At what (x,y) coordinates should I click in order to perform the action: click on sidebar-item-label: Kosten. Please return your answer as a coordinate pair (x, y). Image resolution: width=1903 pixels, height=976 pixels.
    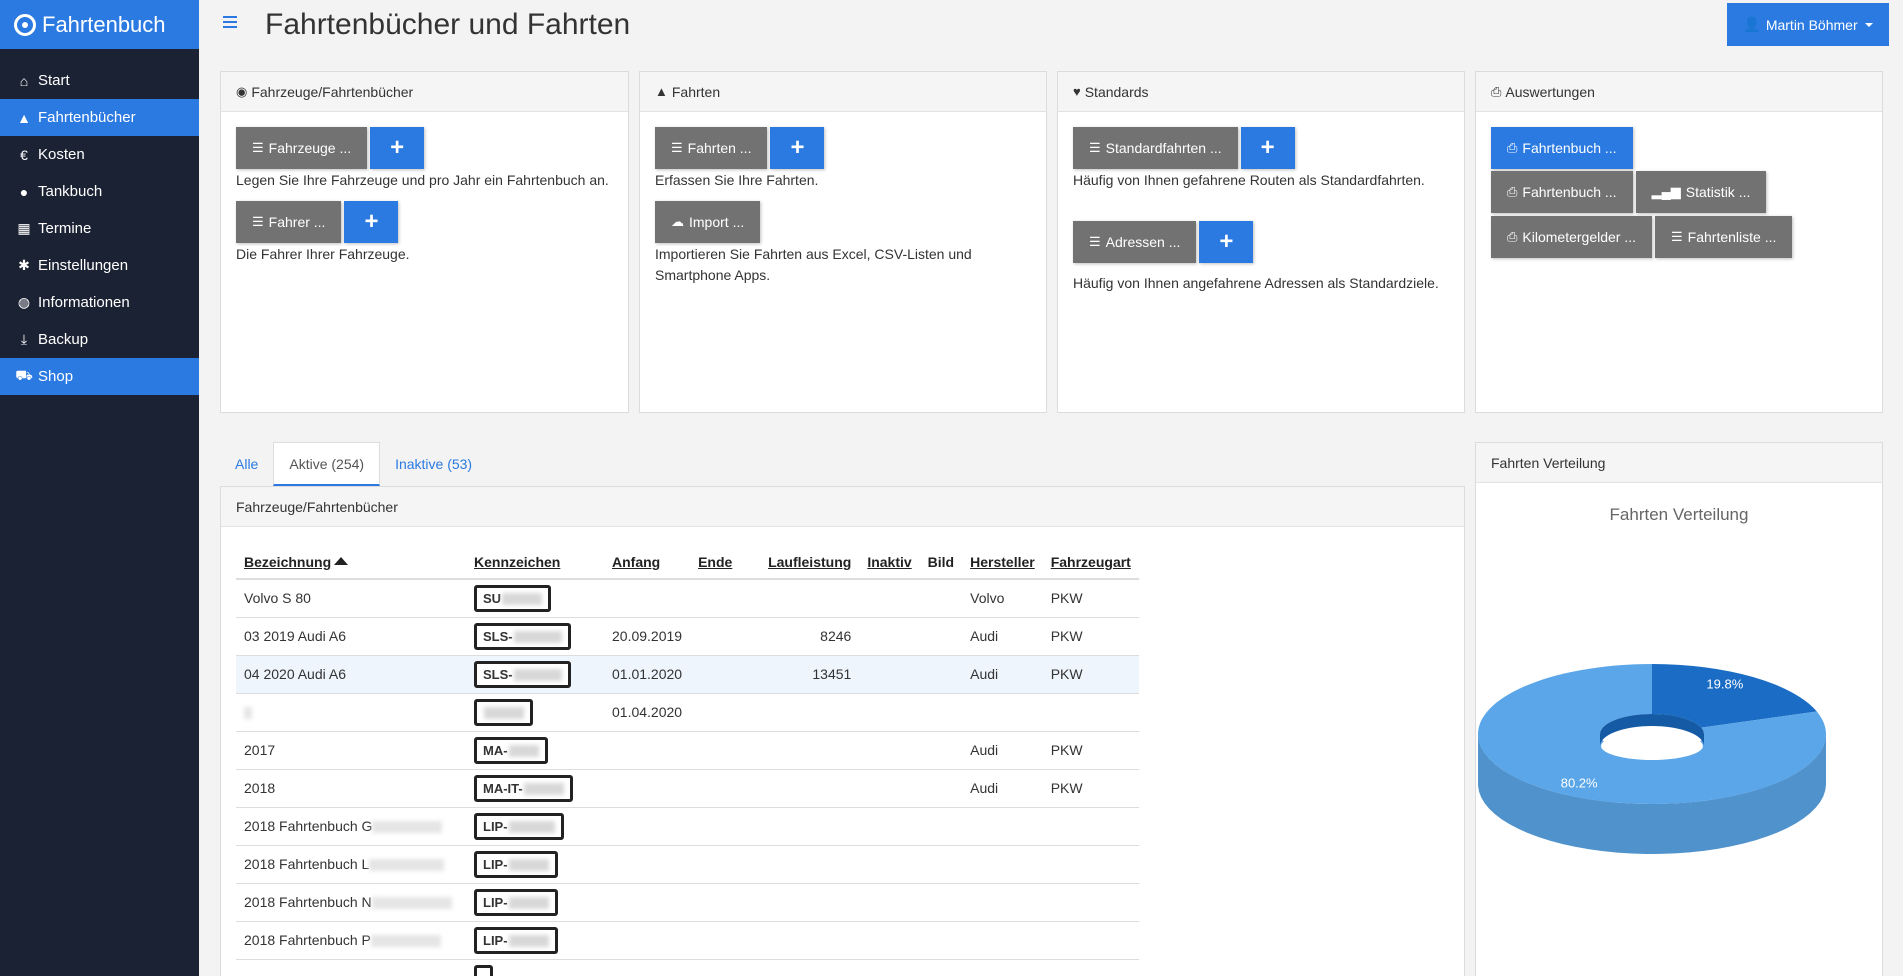
    Looking at the image, I should click on (61, 154).